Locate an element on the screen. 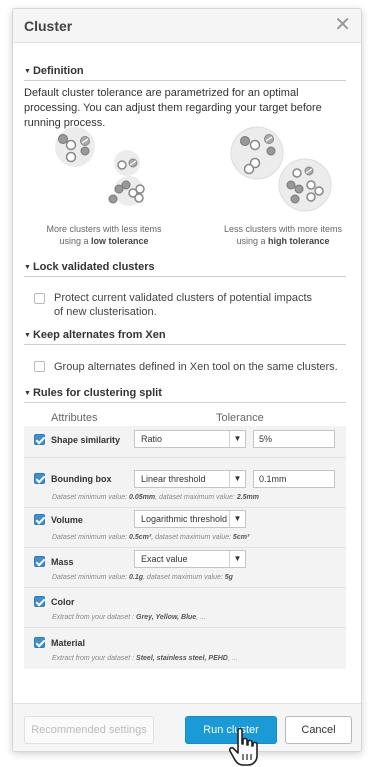  volume-note-mid: , dataset maximum value: is located at coordinates (192, 537).